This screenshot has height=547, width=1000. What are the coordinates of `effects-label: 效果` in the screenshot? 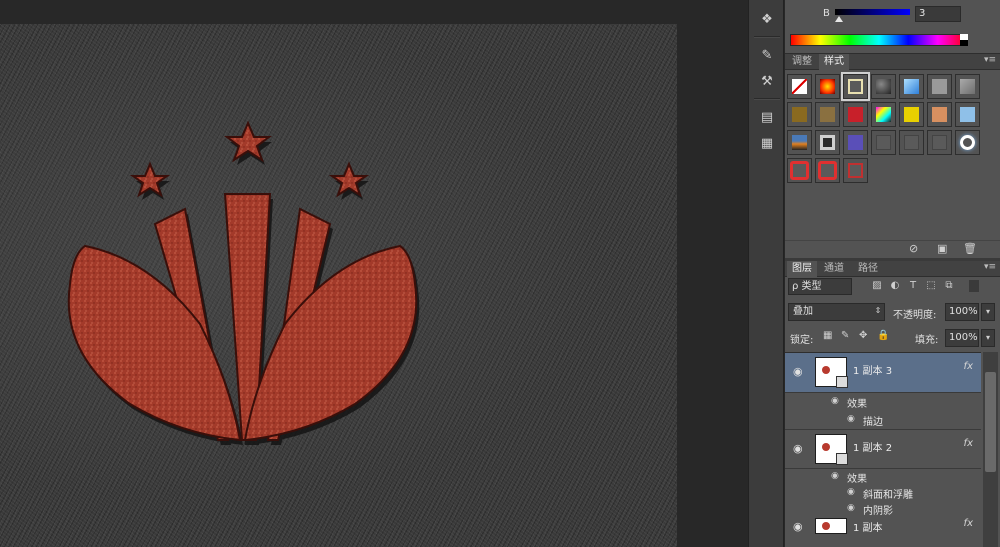 It's located at (857, 479).